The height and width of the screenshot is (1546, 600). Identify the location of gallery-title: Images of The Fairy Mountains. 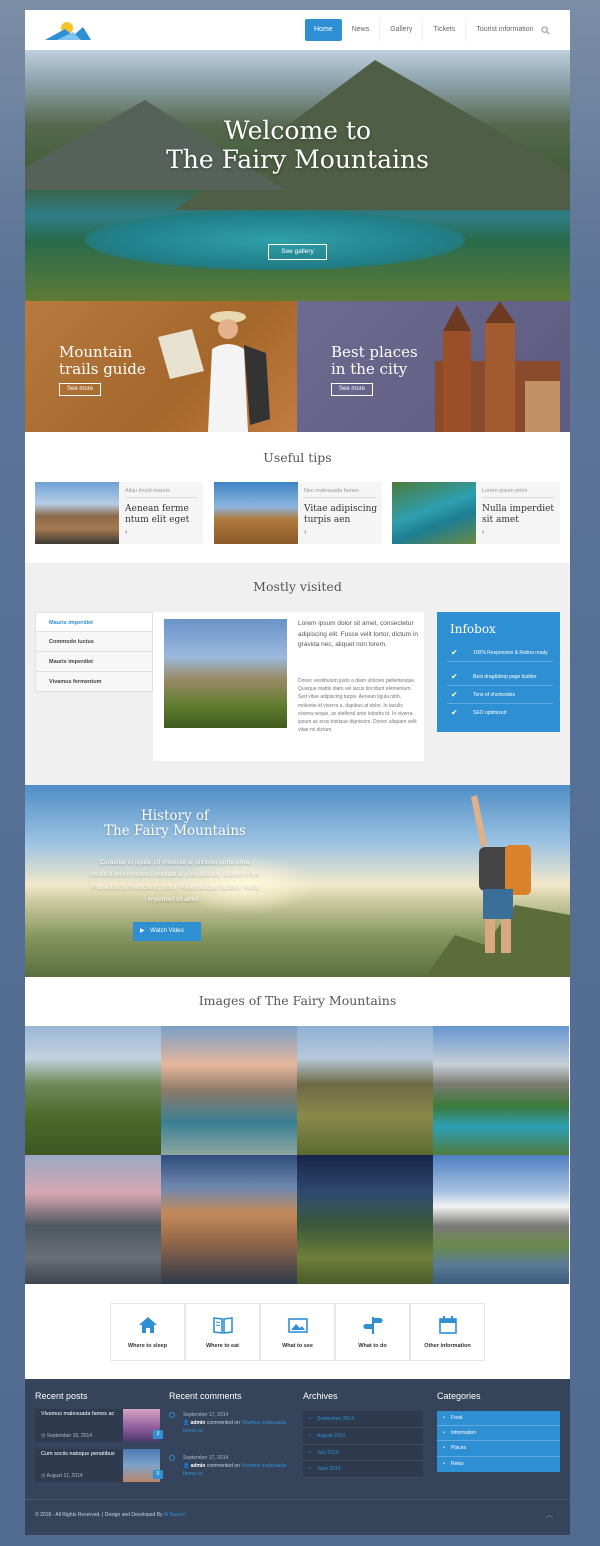
(297, 1000).